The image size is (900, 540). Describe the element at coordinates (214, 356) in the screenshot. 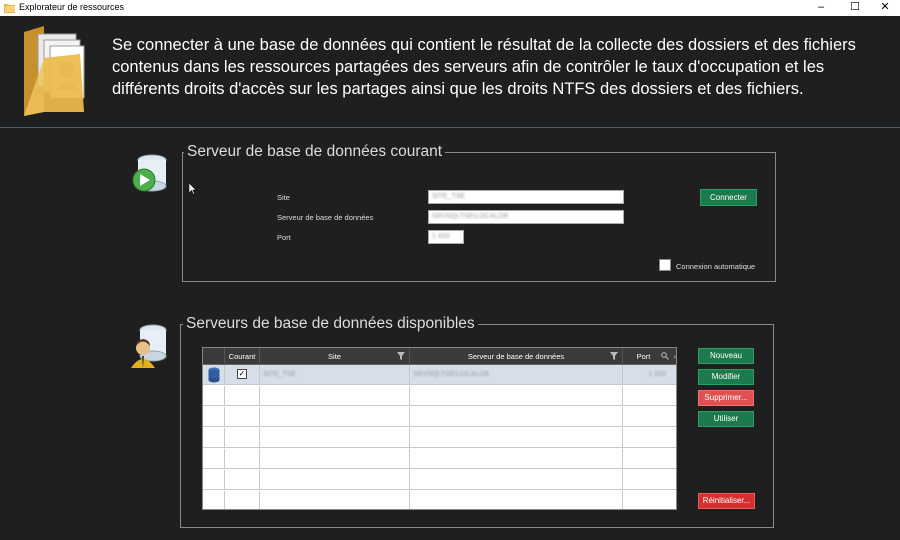

I see `grid-header-icon-col` at that location.